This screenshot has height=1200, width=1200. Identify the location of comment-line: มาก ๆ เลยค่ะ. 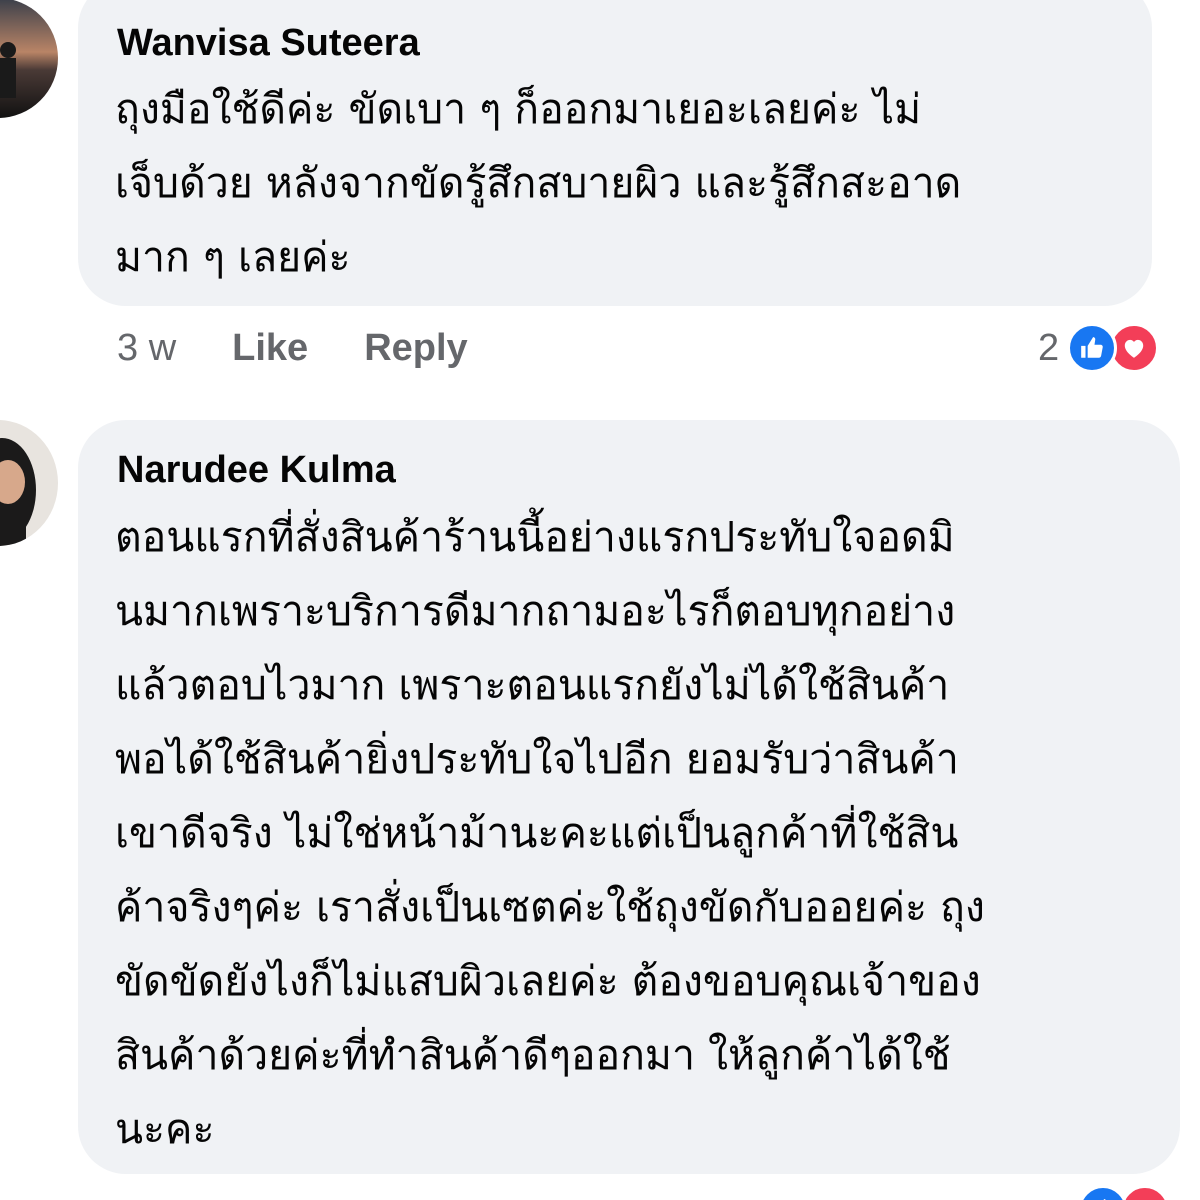
(233, 257).